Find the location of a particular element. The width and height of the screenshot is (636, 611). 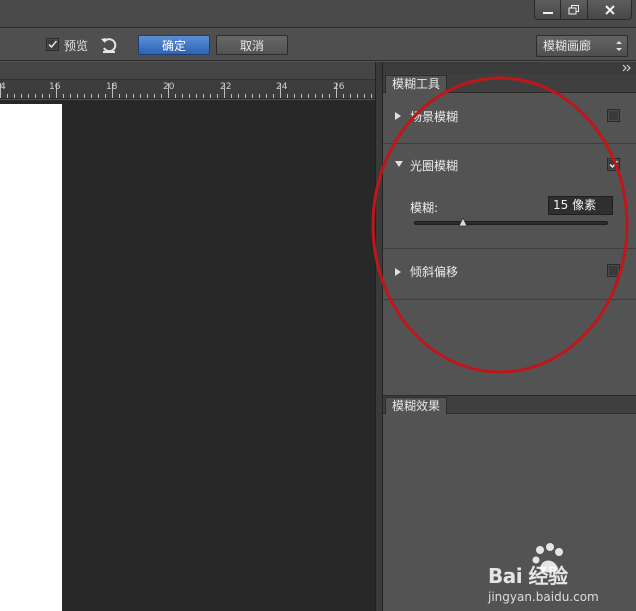

preview-label: 预览 is located at coordinates (76, 46).